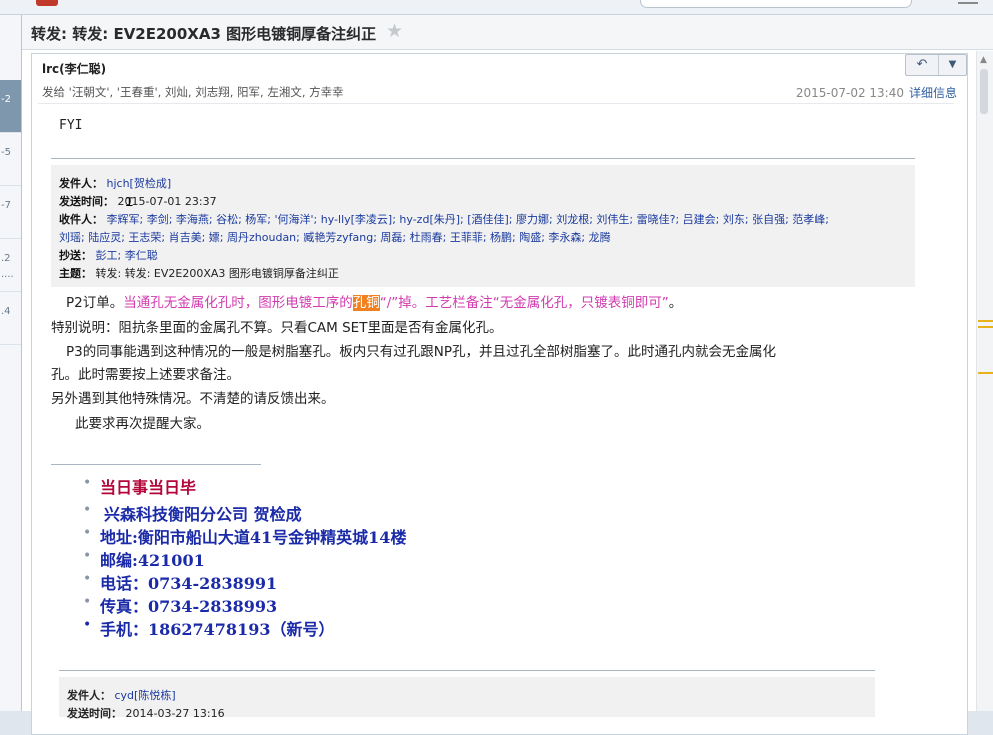 Image resolution: width=993 pixels, height=735 pixels. Describe the element at coordinates (10, 159) in the screenshot. I see `list-item: -5` at that location.